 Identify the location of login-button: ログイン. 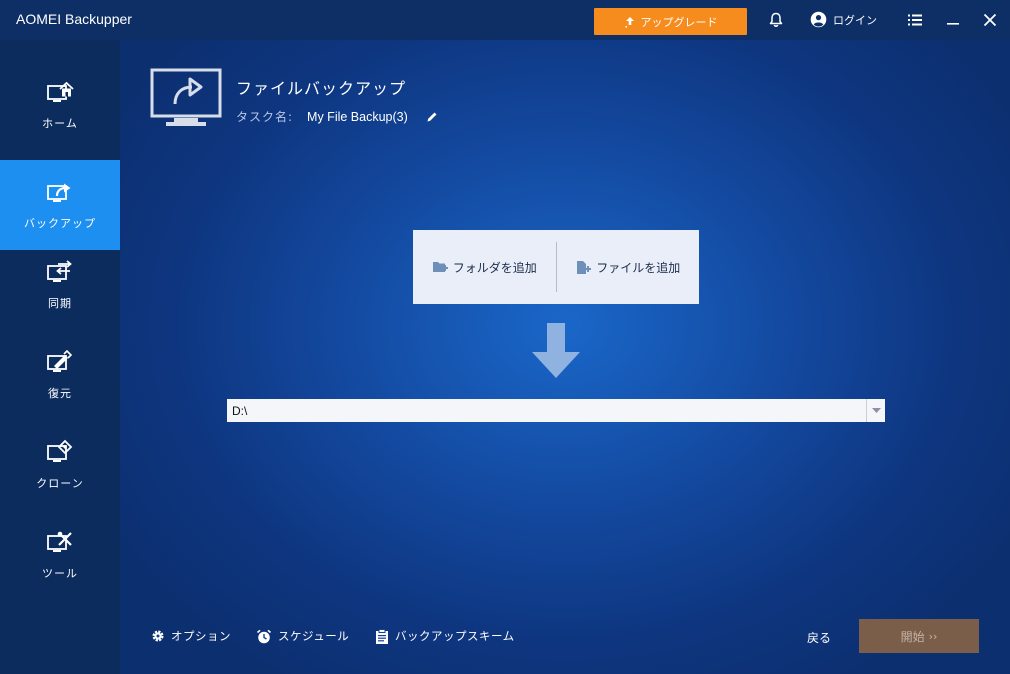
(843, 19).